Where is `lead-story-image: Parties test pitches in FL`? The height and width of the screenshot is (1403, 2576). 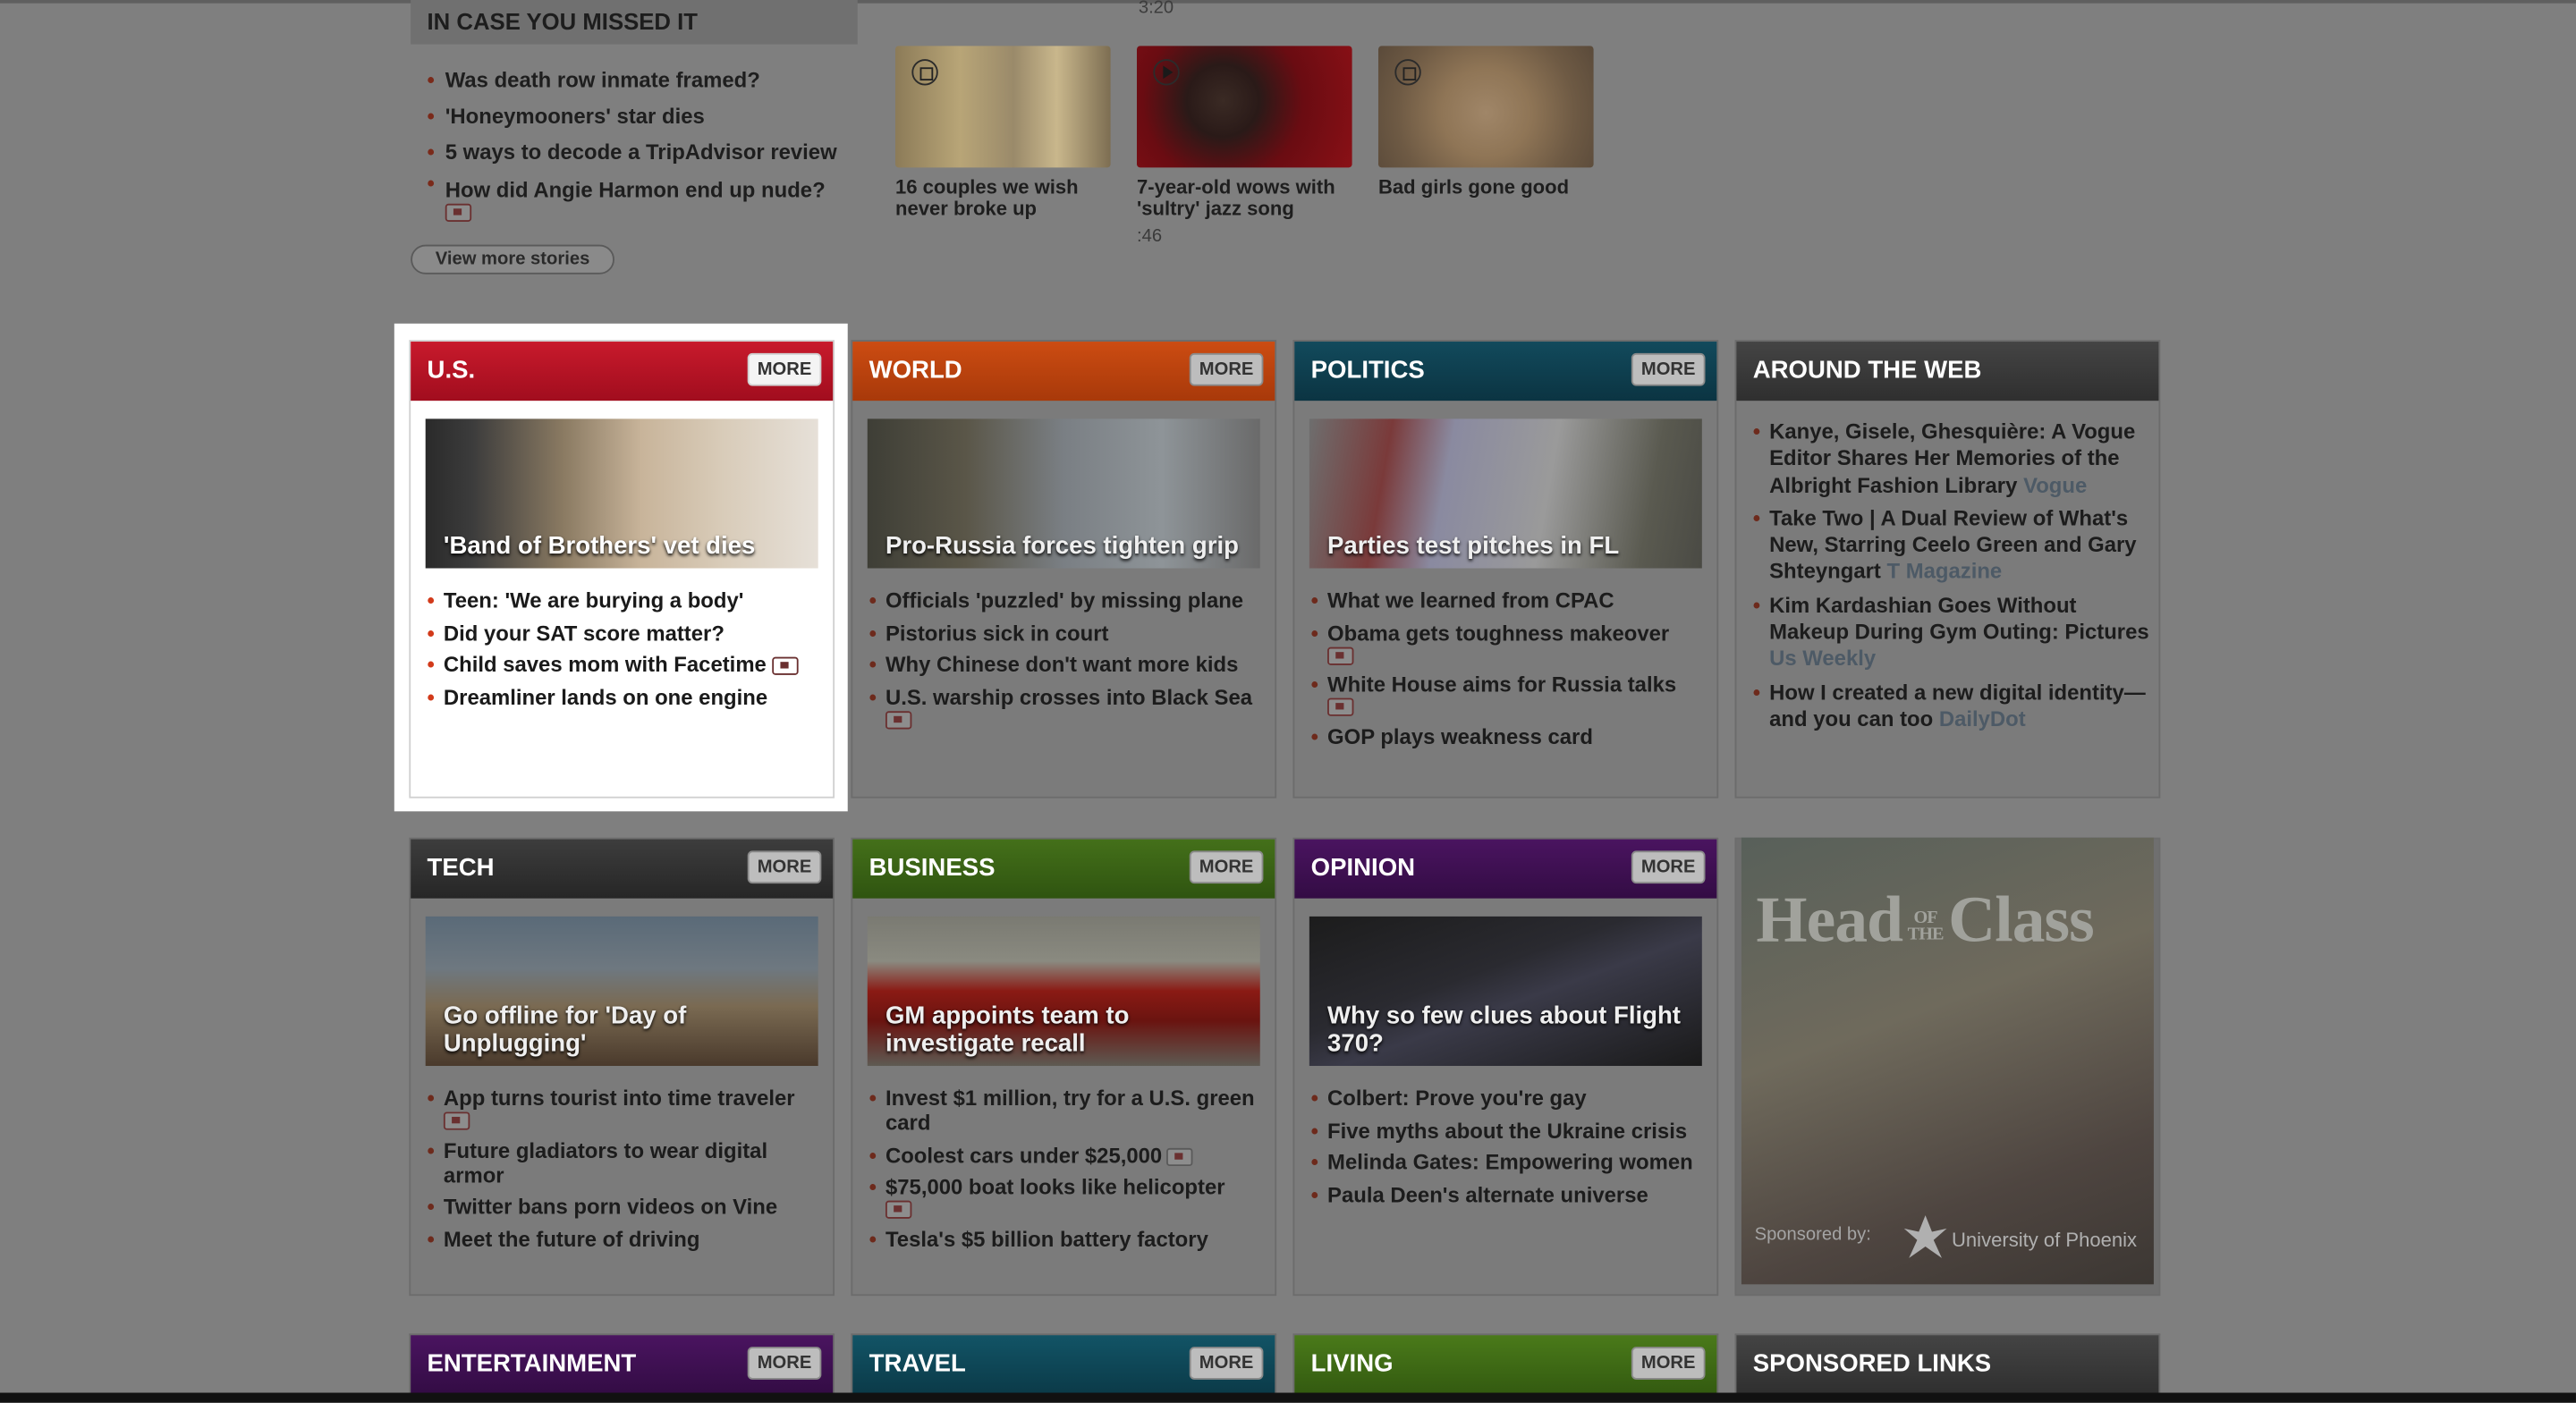
lead-story-image: Parties test pitches in FL is located at coordinates (1505, 493).